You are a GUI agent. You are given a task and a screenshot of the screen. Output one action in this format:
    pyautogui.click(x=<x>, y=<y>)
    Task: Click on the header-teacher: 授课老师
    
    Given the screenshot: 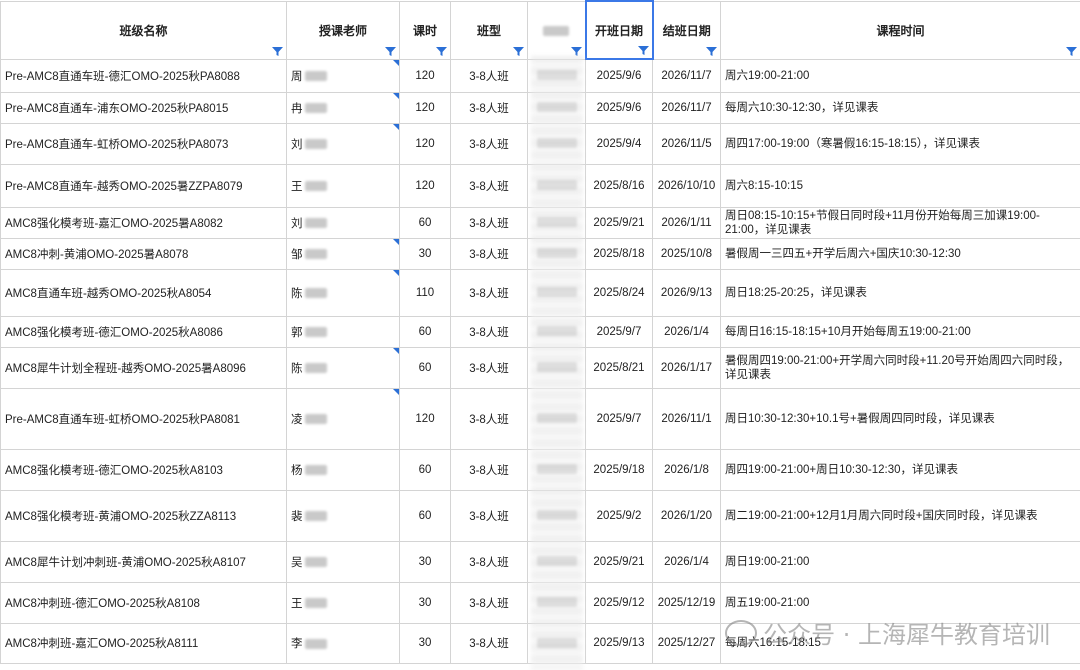 What is the action you would take?
    pyautogui.click(x=343, y=30)
    